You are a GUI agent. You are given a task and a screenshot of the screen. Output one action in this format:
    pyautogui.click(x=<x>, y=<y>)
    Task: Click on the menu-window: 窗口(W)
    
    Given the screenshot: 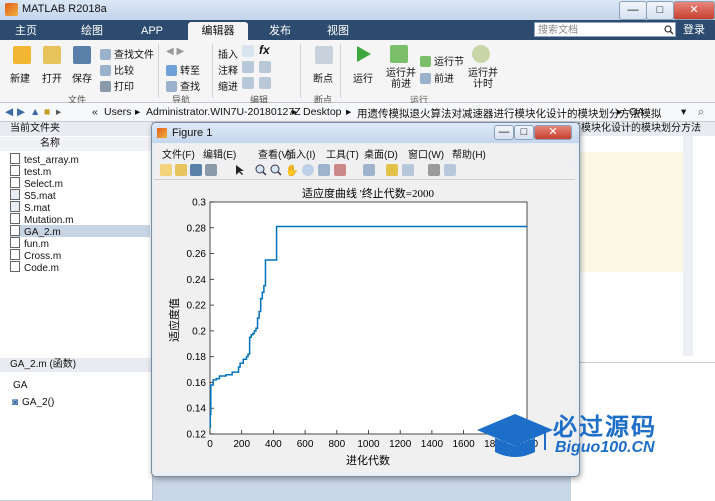 What is the action you would take?
    pyautogui.click(x=426, y=153)
    